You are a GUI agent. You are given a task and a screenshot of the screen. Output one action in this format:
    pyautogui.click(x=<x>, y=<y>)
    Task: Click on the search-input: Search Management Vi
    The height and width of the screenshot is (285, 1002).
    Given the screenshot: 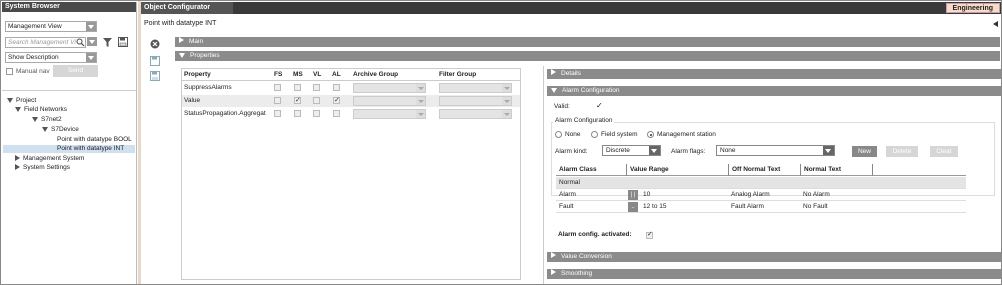 What is the action you would take?
    pyautogui.click(x=45, y=42)
    